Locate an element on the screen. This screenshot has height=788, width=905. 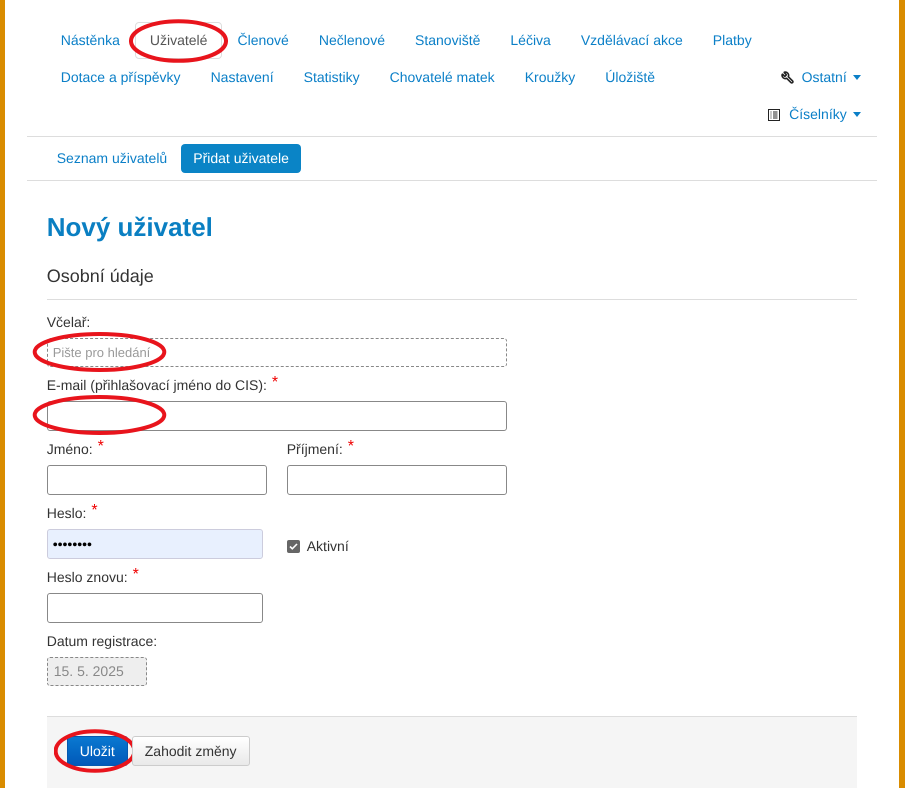
password-field is located at coordinates (154, 608).